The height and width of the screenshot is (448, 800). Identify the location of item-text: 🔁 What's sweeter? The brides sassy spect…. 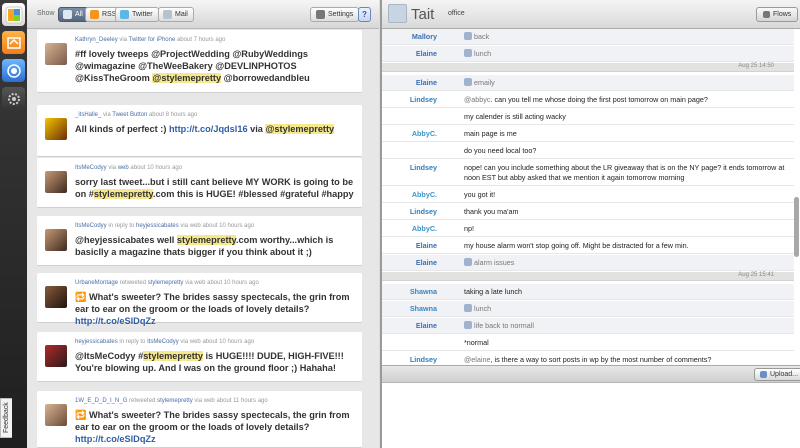
(216, 309).